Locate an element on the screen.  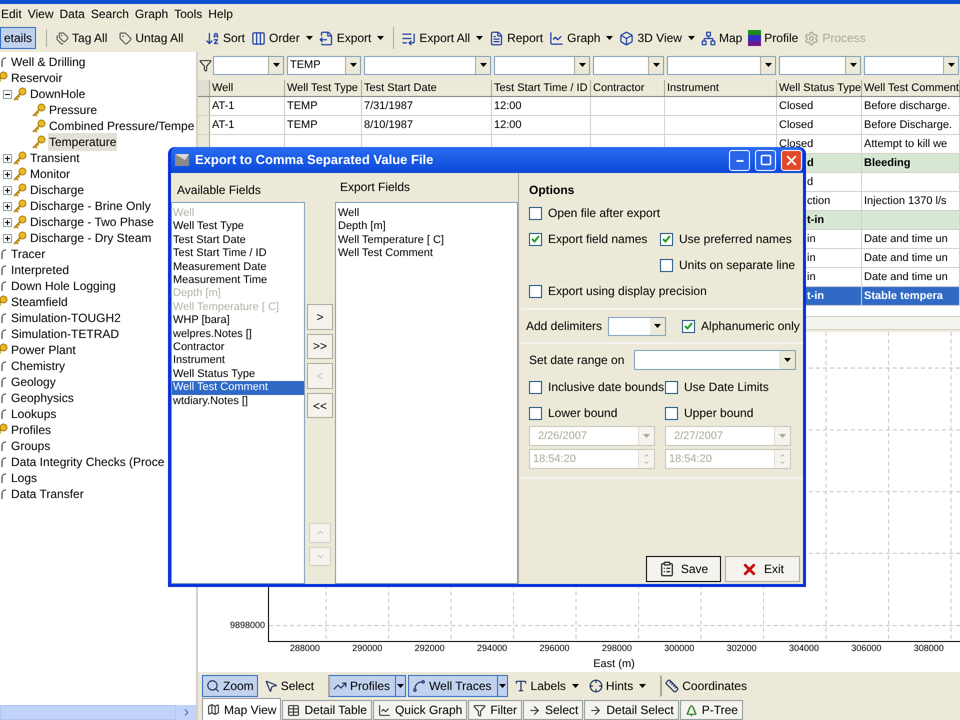
toolbar-button: Map is located at coordinates (722, 38).